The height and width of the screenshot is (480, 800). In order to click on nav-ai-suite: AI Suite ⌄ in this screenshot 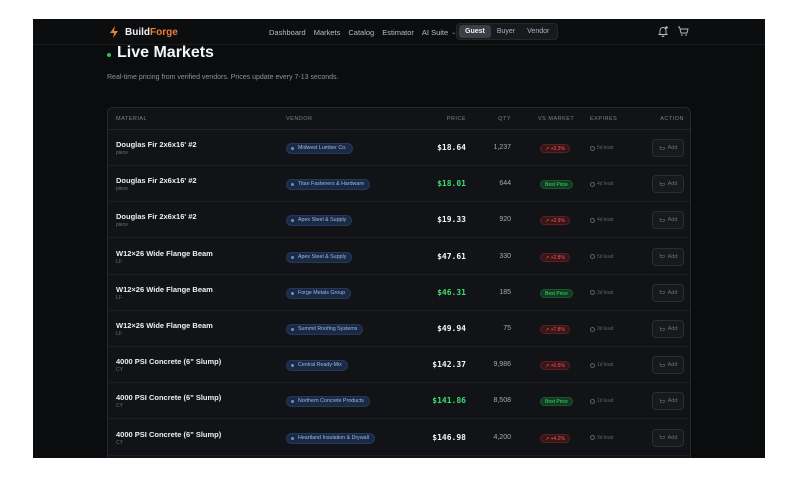, I will do `click(439, 32)`.